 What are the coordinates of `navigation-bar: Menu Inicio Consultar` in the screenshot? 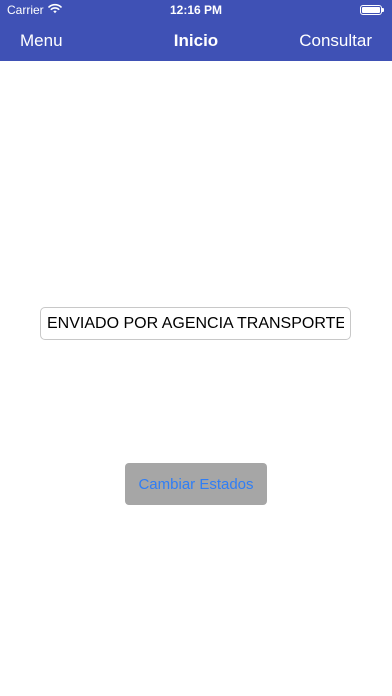 It's located at (196, 40).